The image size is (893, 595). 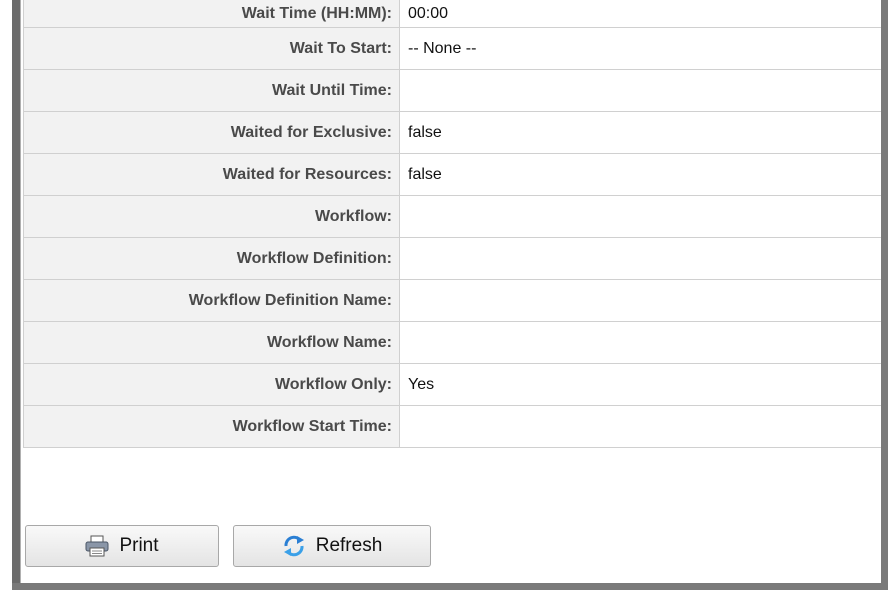 What do you see at coordinates (884, 295) in the screenshot?
I see `window-right-shadow` at bounding box center [884, 295].